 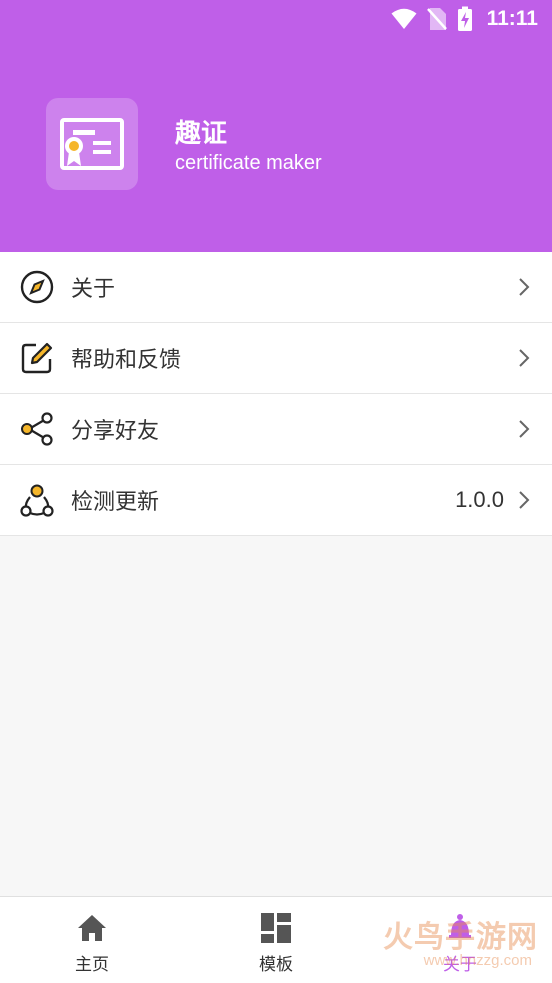 I want to click on wifi-icon, so click(x=404, y=19).